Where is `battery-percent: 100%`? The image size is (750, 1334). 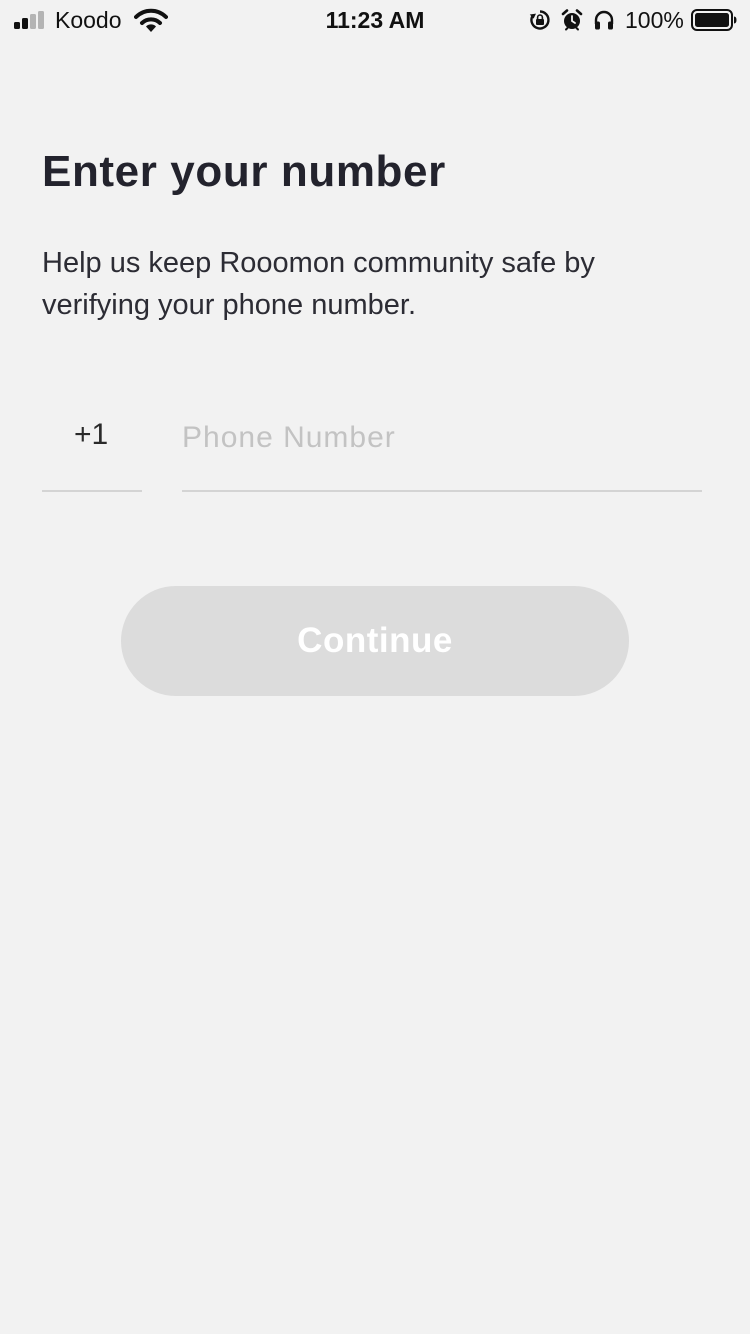 battery-percent: 100% is located at coordinates (654, 20).